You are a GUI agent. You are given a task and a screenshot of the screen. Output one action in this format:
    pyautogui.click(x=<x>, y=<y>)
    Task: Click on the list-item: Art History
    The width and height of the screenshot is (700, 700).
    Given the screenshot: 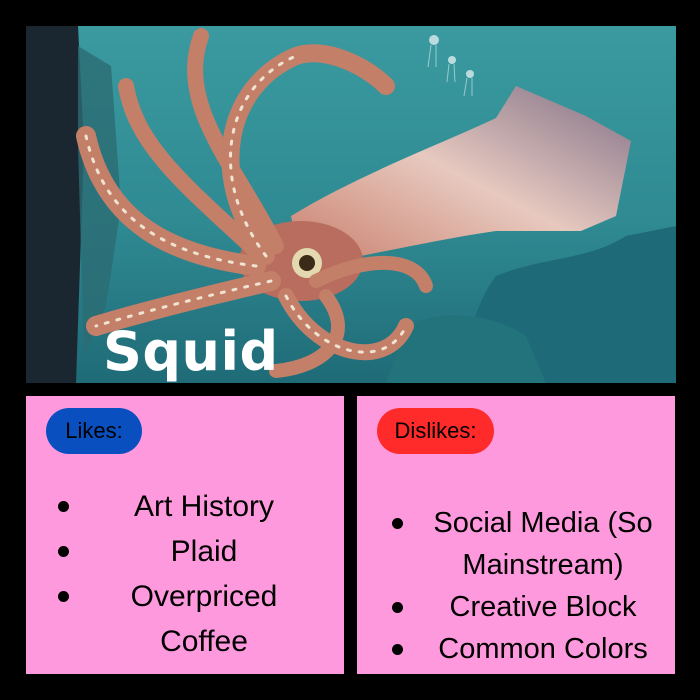 What is the action you would take?
    pyautogui.click(x=185, y=506)
    